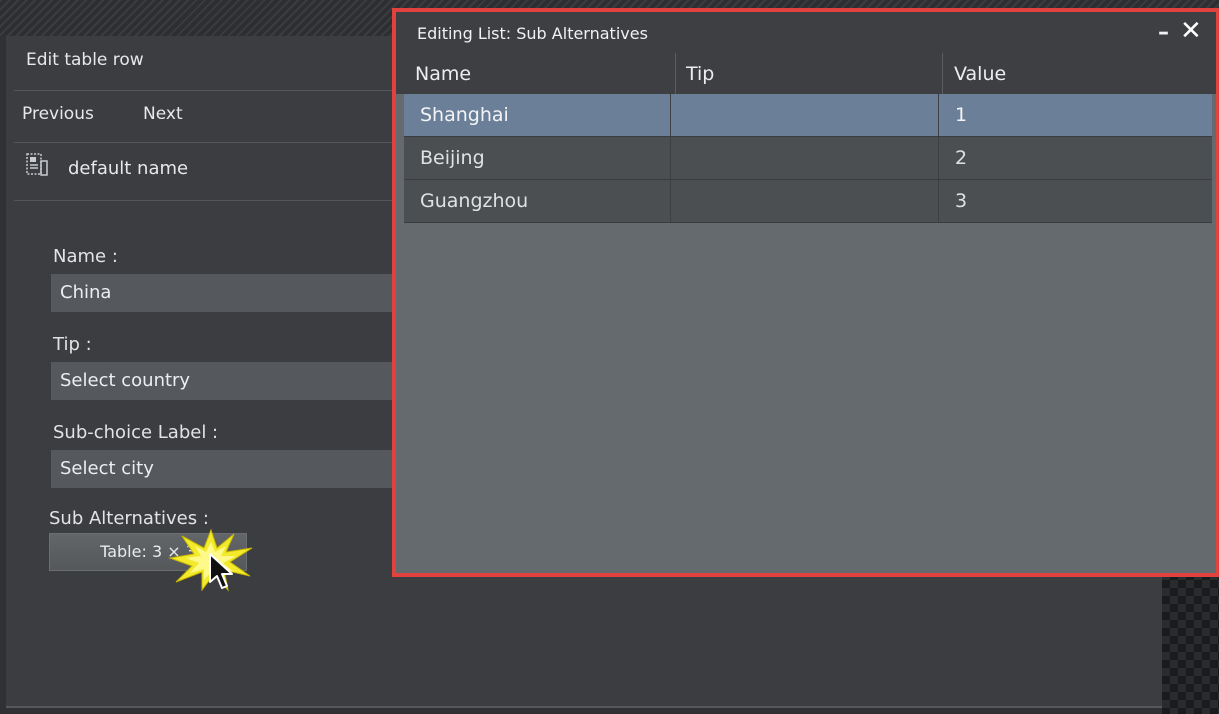 The height and width of the screenshot is (714, 1219). Describe the element at coordinates (537, 158) in the screenshot. I see `cell-name: Beijing` at that location.